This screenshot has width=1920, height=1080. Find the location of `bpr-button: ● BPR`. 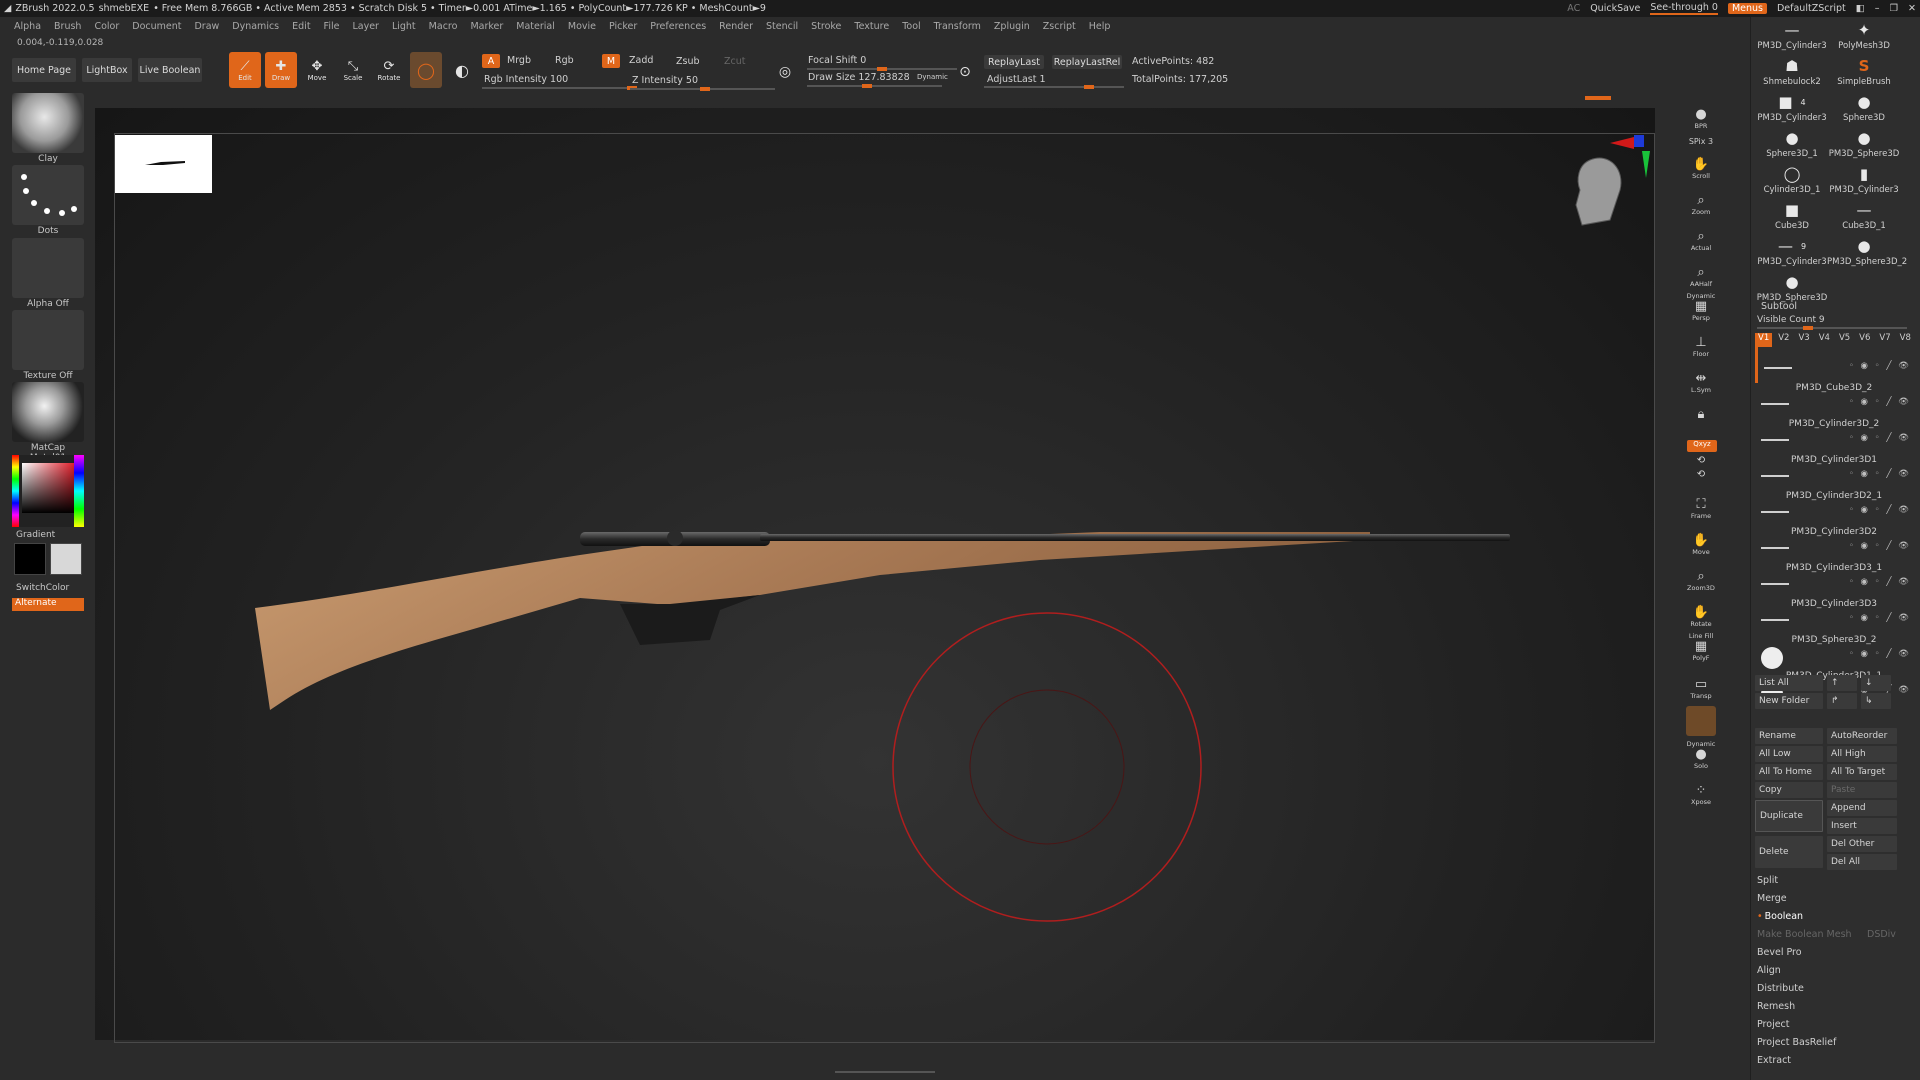

bpr-button: ● BPR is located at coordinates (1701, 115).